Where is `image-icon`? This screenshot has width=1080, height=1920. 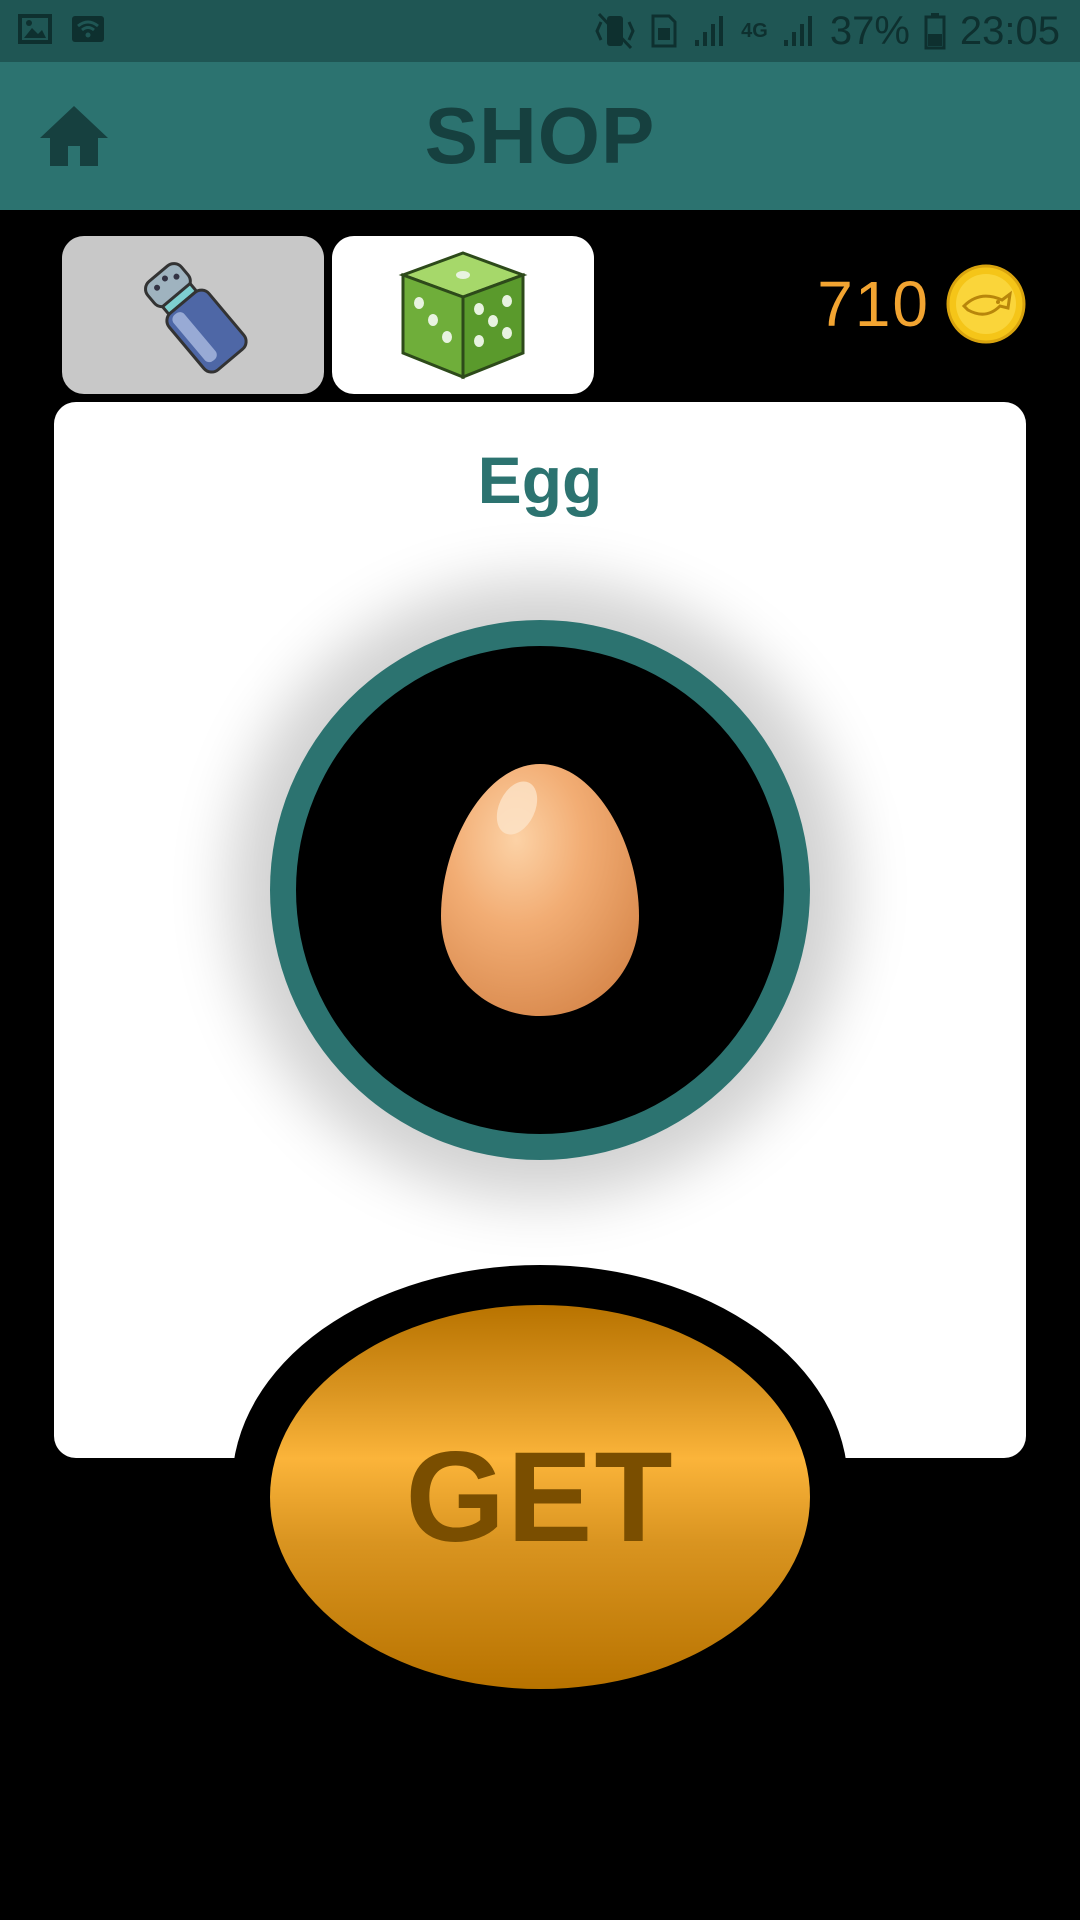 image-icon is located at coordinates (35, 29).